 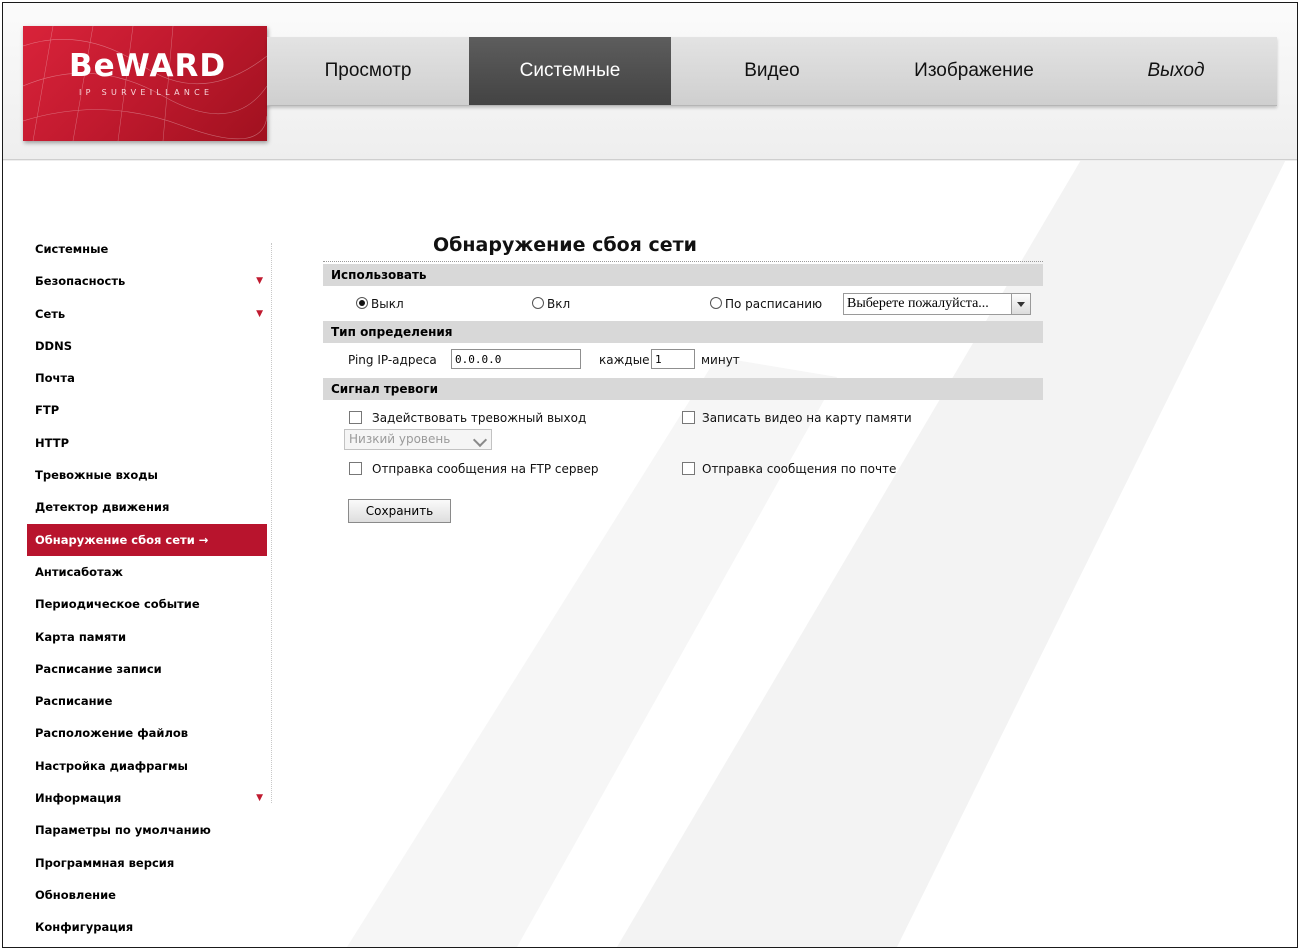 I want to click on alarm-output-label: Задействовать тревожный выход, so click(x=479, y=418).